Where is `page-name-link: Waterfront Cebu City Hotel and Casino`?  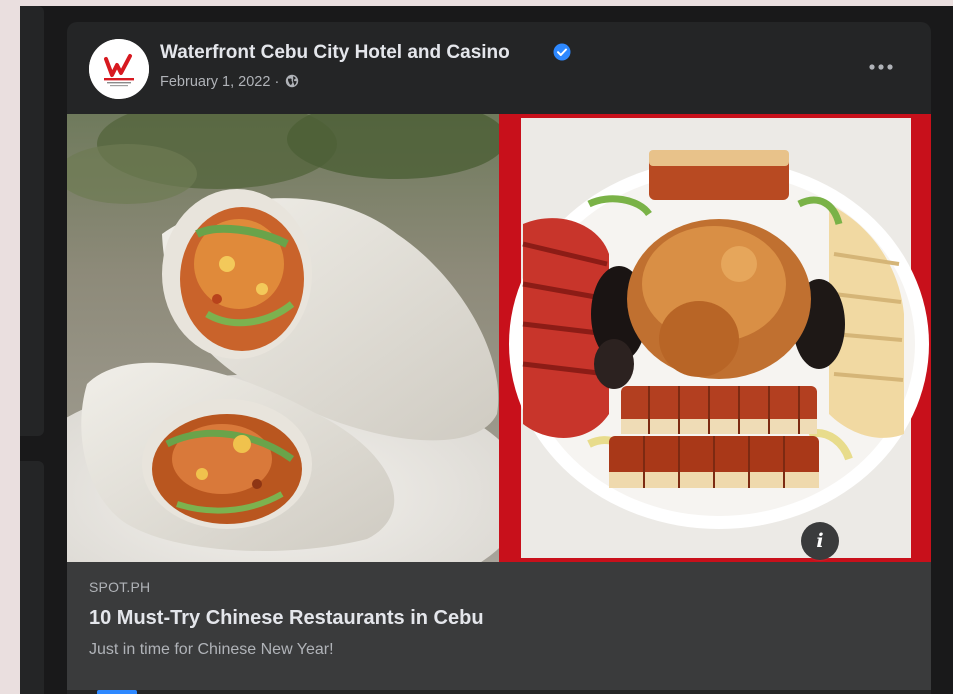
page-name-link: Waterfront Cebu City Hotel and Casino is located at coordinates (335, 53).